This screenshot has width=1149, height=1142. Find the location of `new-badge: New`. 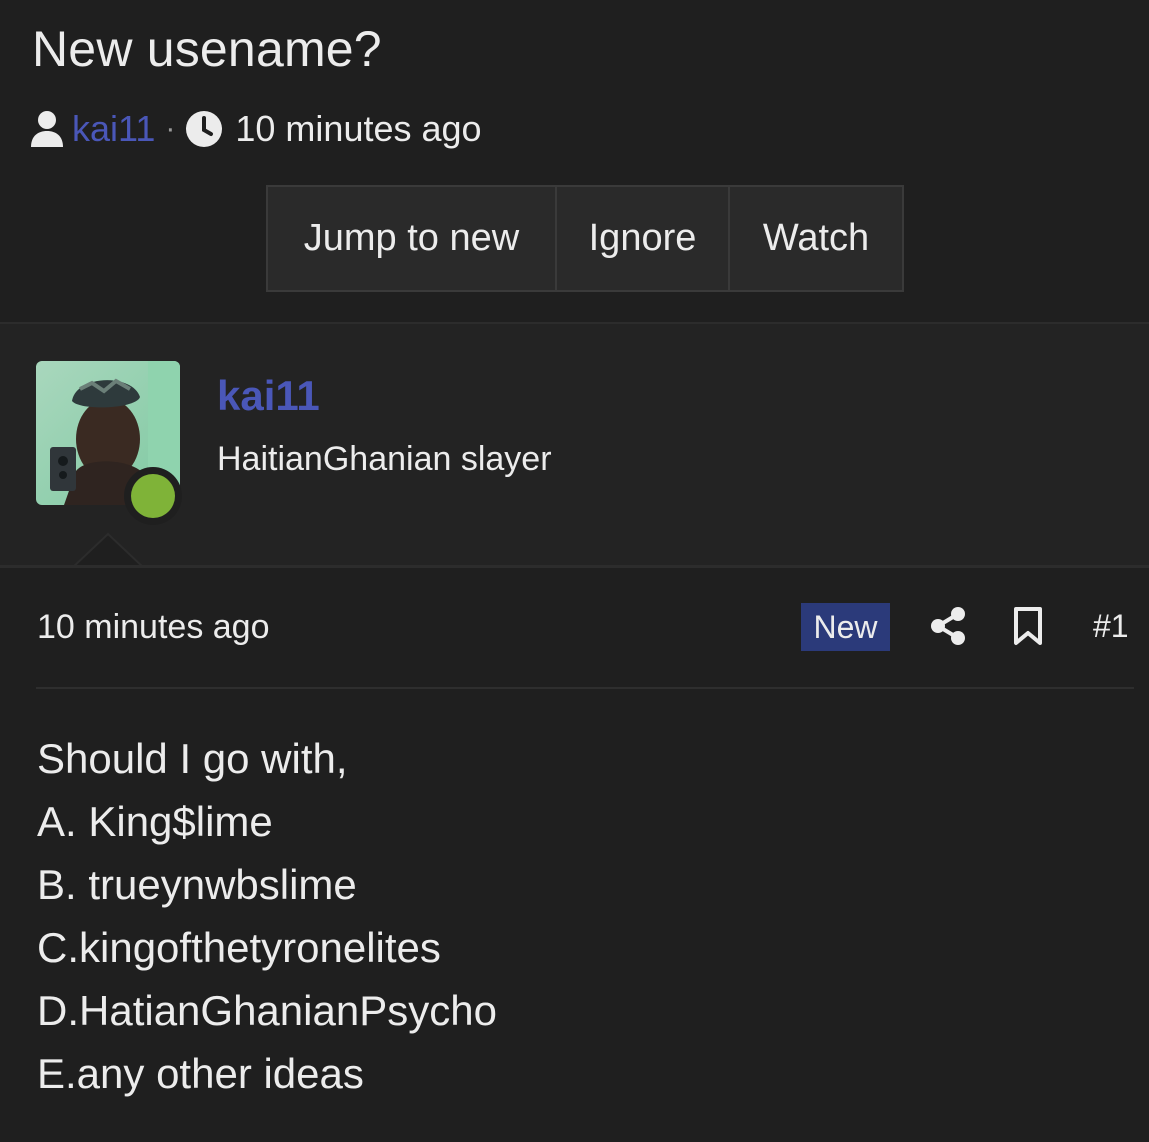

new-badge: New is located at coordinates (845, 627).